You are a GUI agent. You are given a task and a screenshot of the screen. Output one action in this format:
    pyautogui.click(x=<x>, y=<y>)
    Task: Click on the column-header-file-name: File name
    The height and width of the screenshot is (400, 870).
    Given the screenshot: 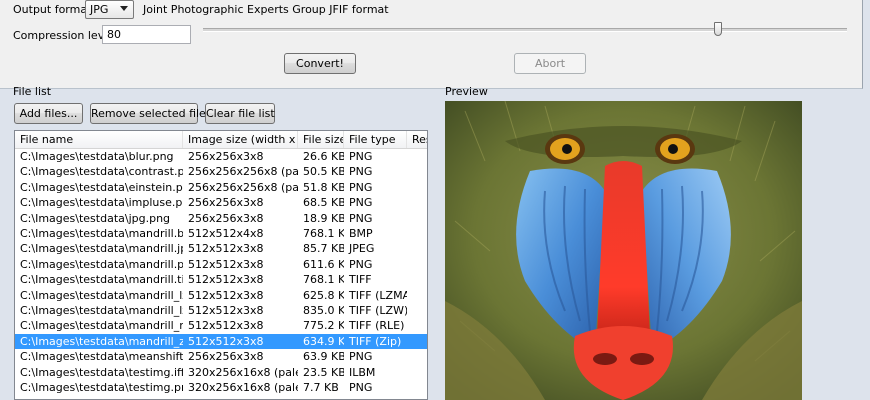 What is the action you would take?
    pyautogui.click(x=99, y=139)
    